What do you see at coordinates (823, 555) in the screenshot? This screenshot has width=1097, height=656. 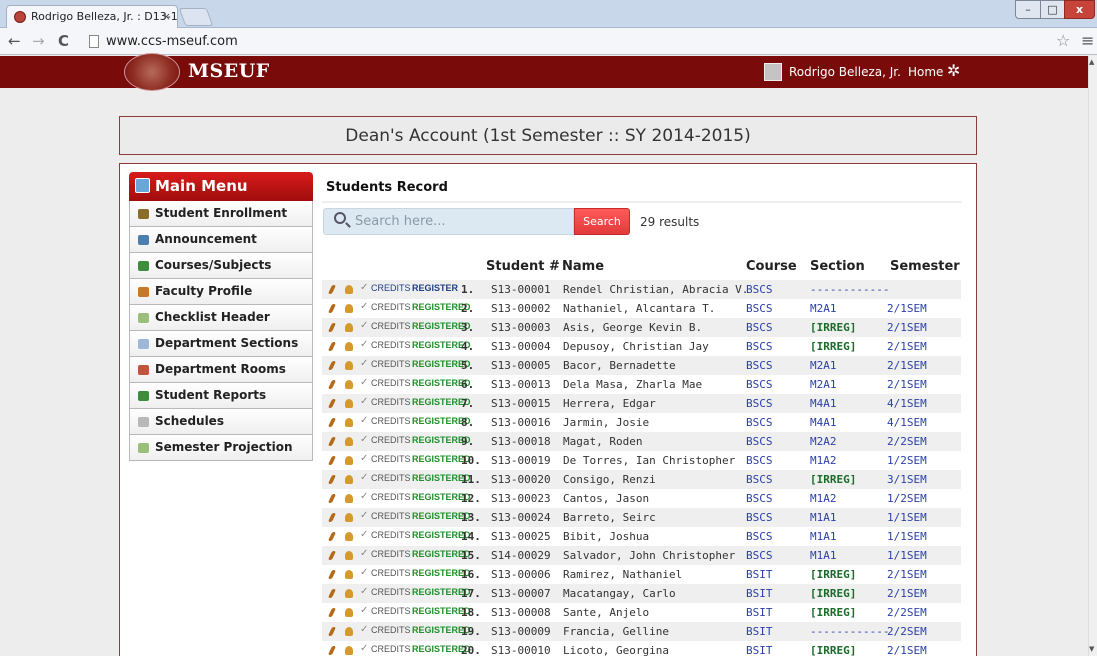 I see `section-link: M1A1` at bounding box center [823, 555].